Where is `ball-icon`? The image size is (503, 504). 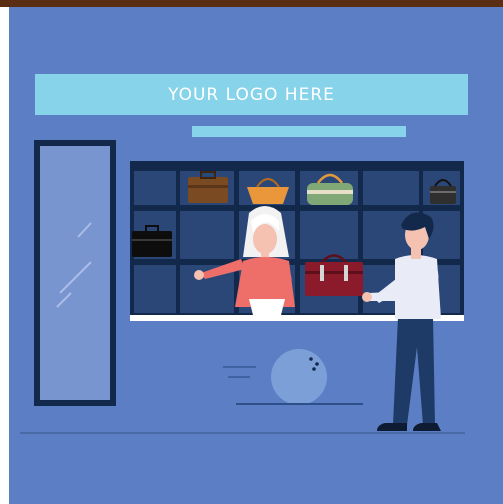
ball-icon is located at coordinates (299, 377).